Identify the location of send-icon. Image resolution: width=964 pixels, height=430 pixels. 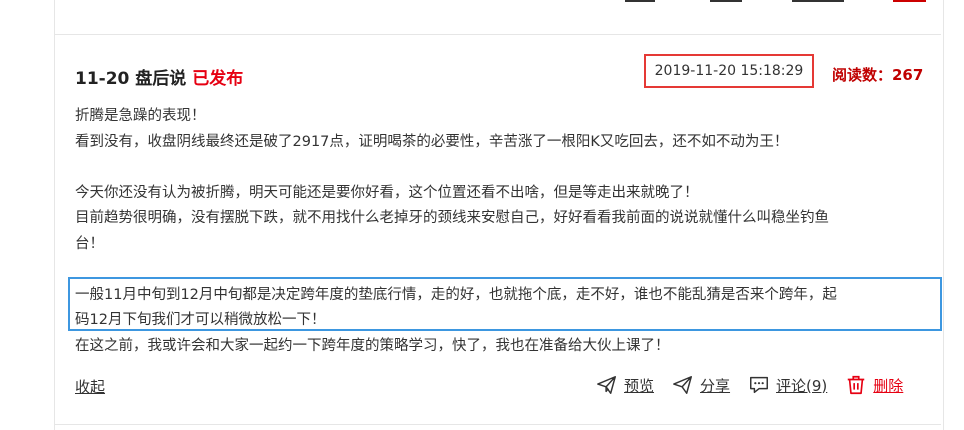
(606, 385).